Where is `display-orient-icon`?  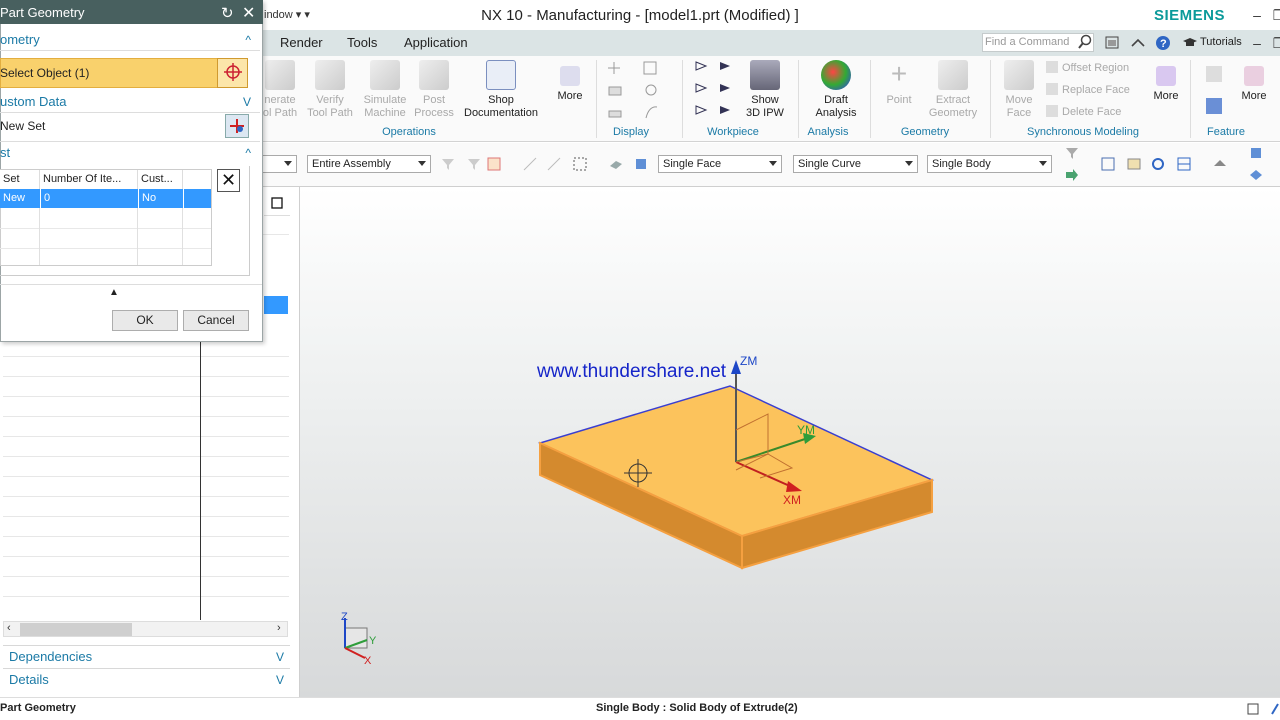
display-orient-icon is located at coordinates (614, 68).